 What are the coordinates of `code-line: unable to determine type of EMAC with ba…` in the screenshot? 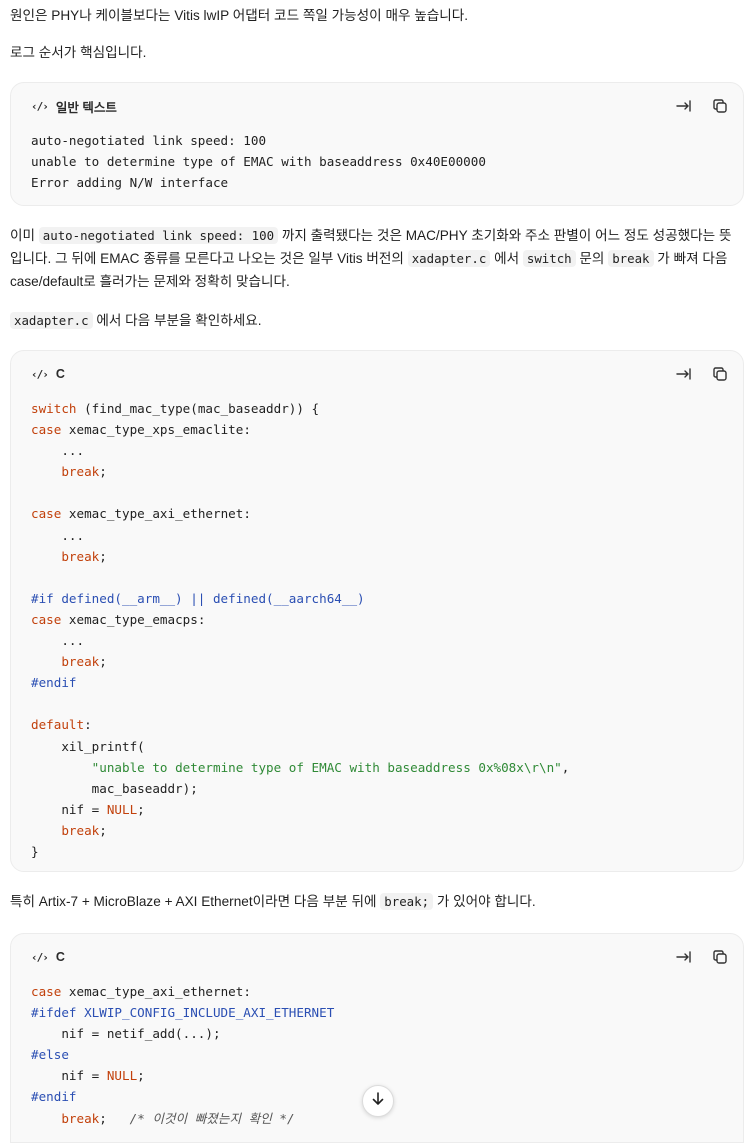 It's located at (258, 162).